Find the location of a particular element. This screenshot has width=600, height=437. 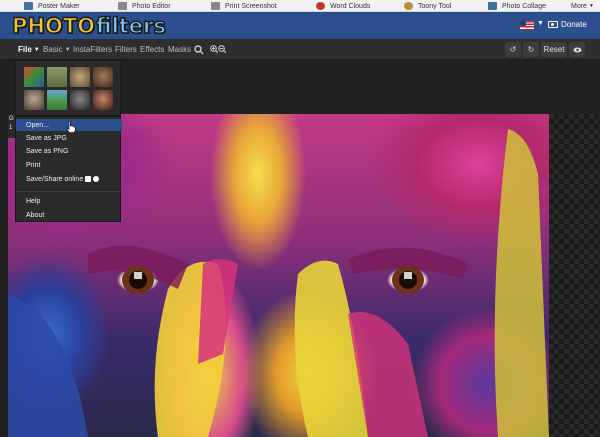

menu-item-save-share-online: Save/Share online is located at coordinates (69, 179).